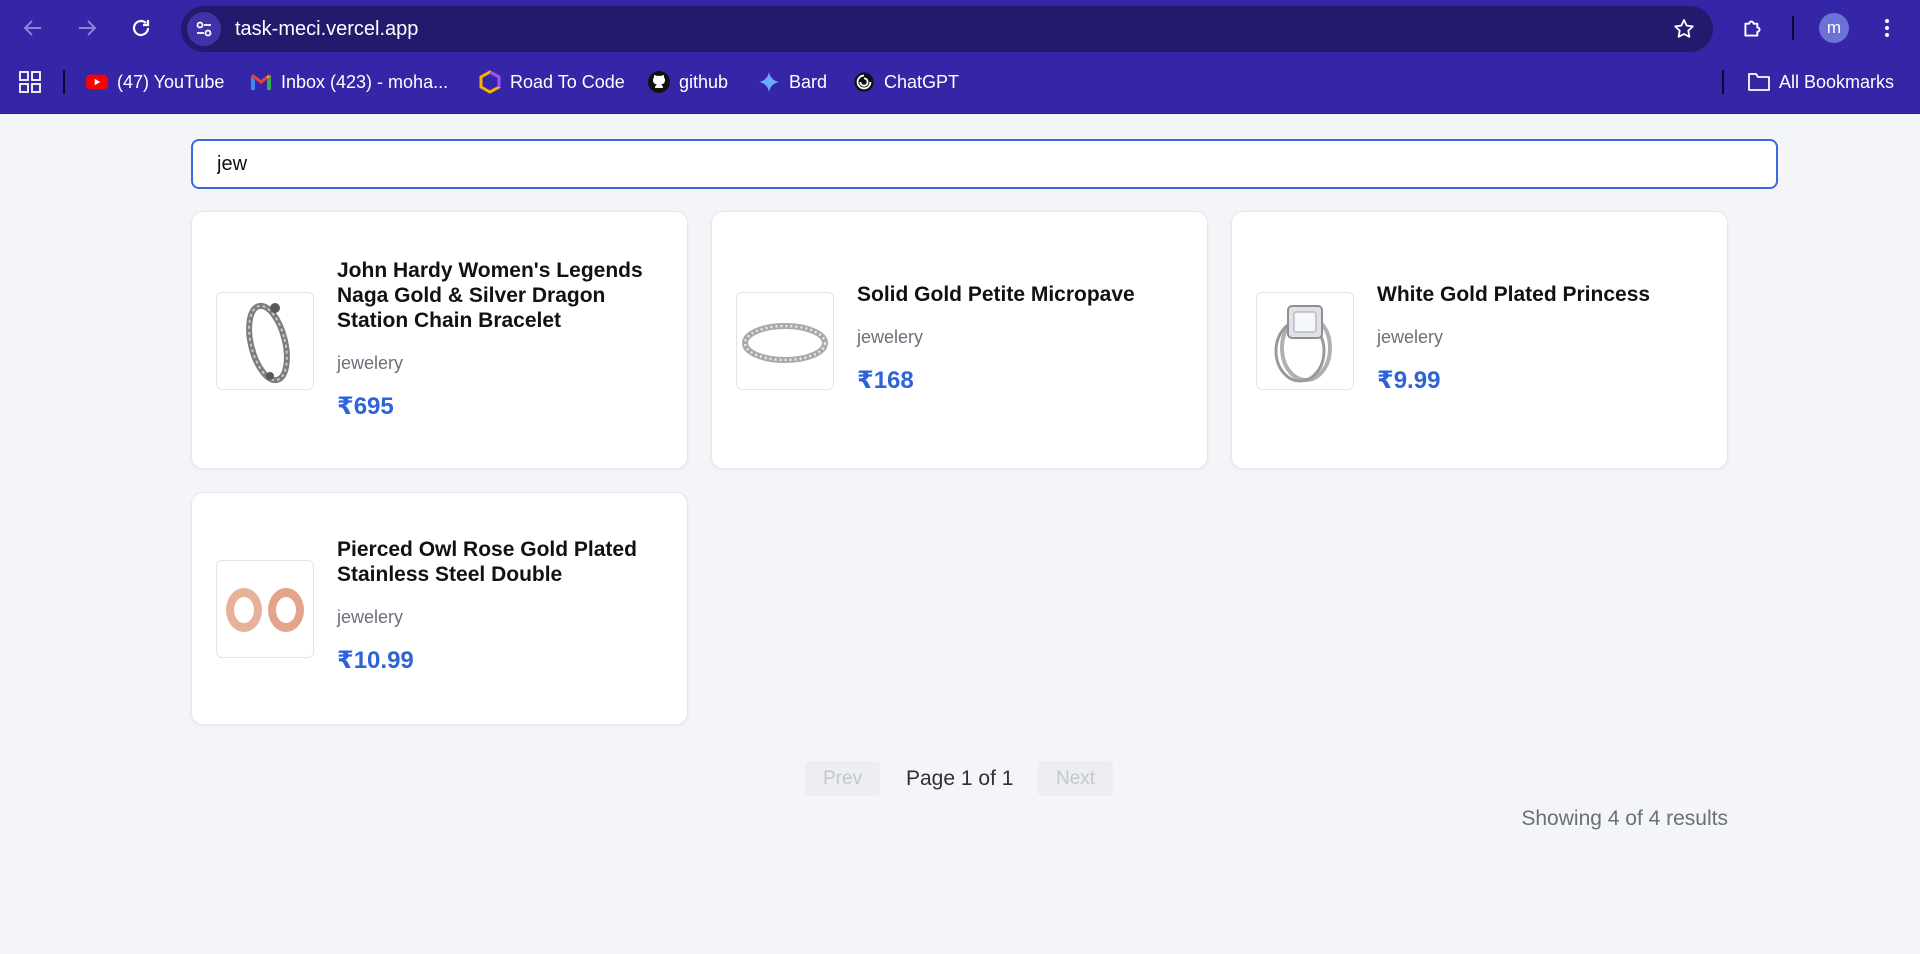 The width and height of the screenshot is (1920, 954). I want to click on reload-icon, so click(141, 28).